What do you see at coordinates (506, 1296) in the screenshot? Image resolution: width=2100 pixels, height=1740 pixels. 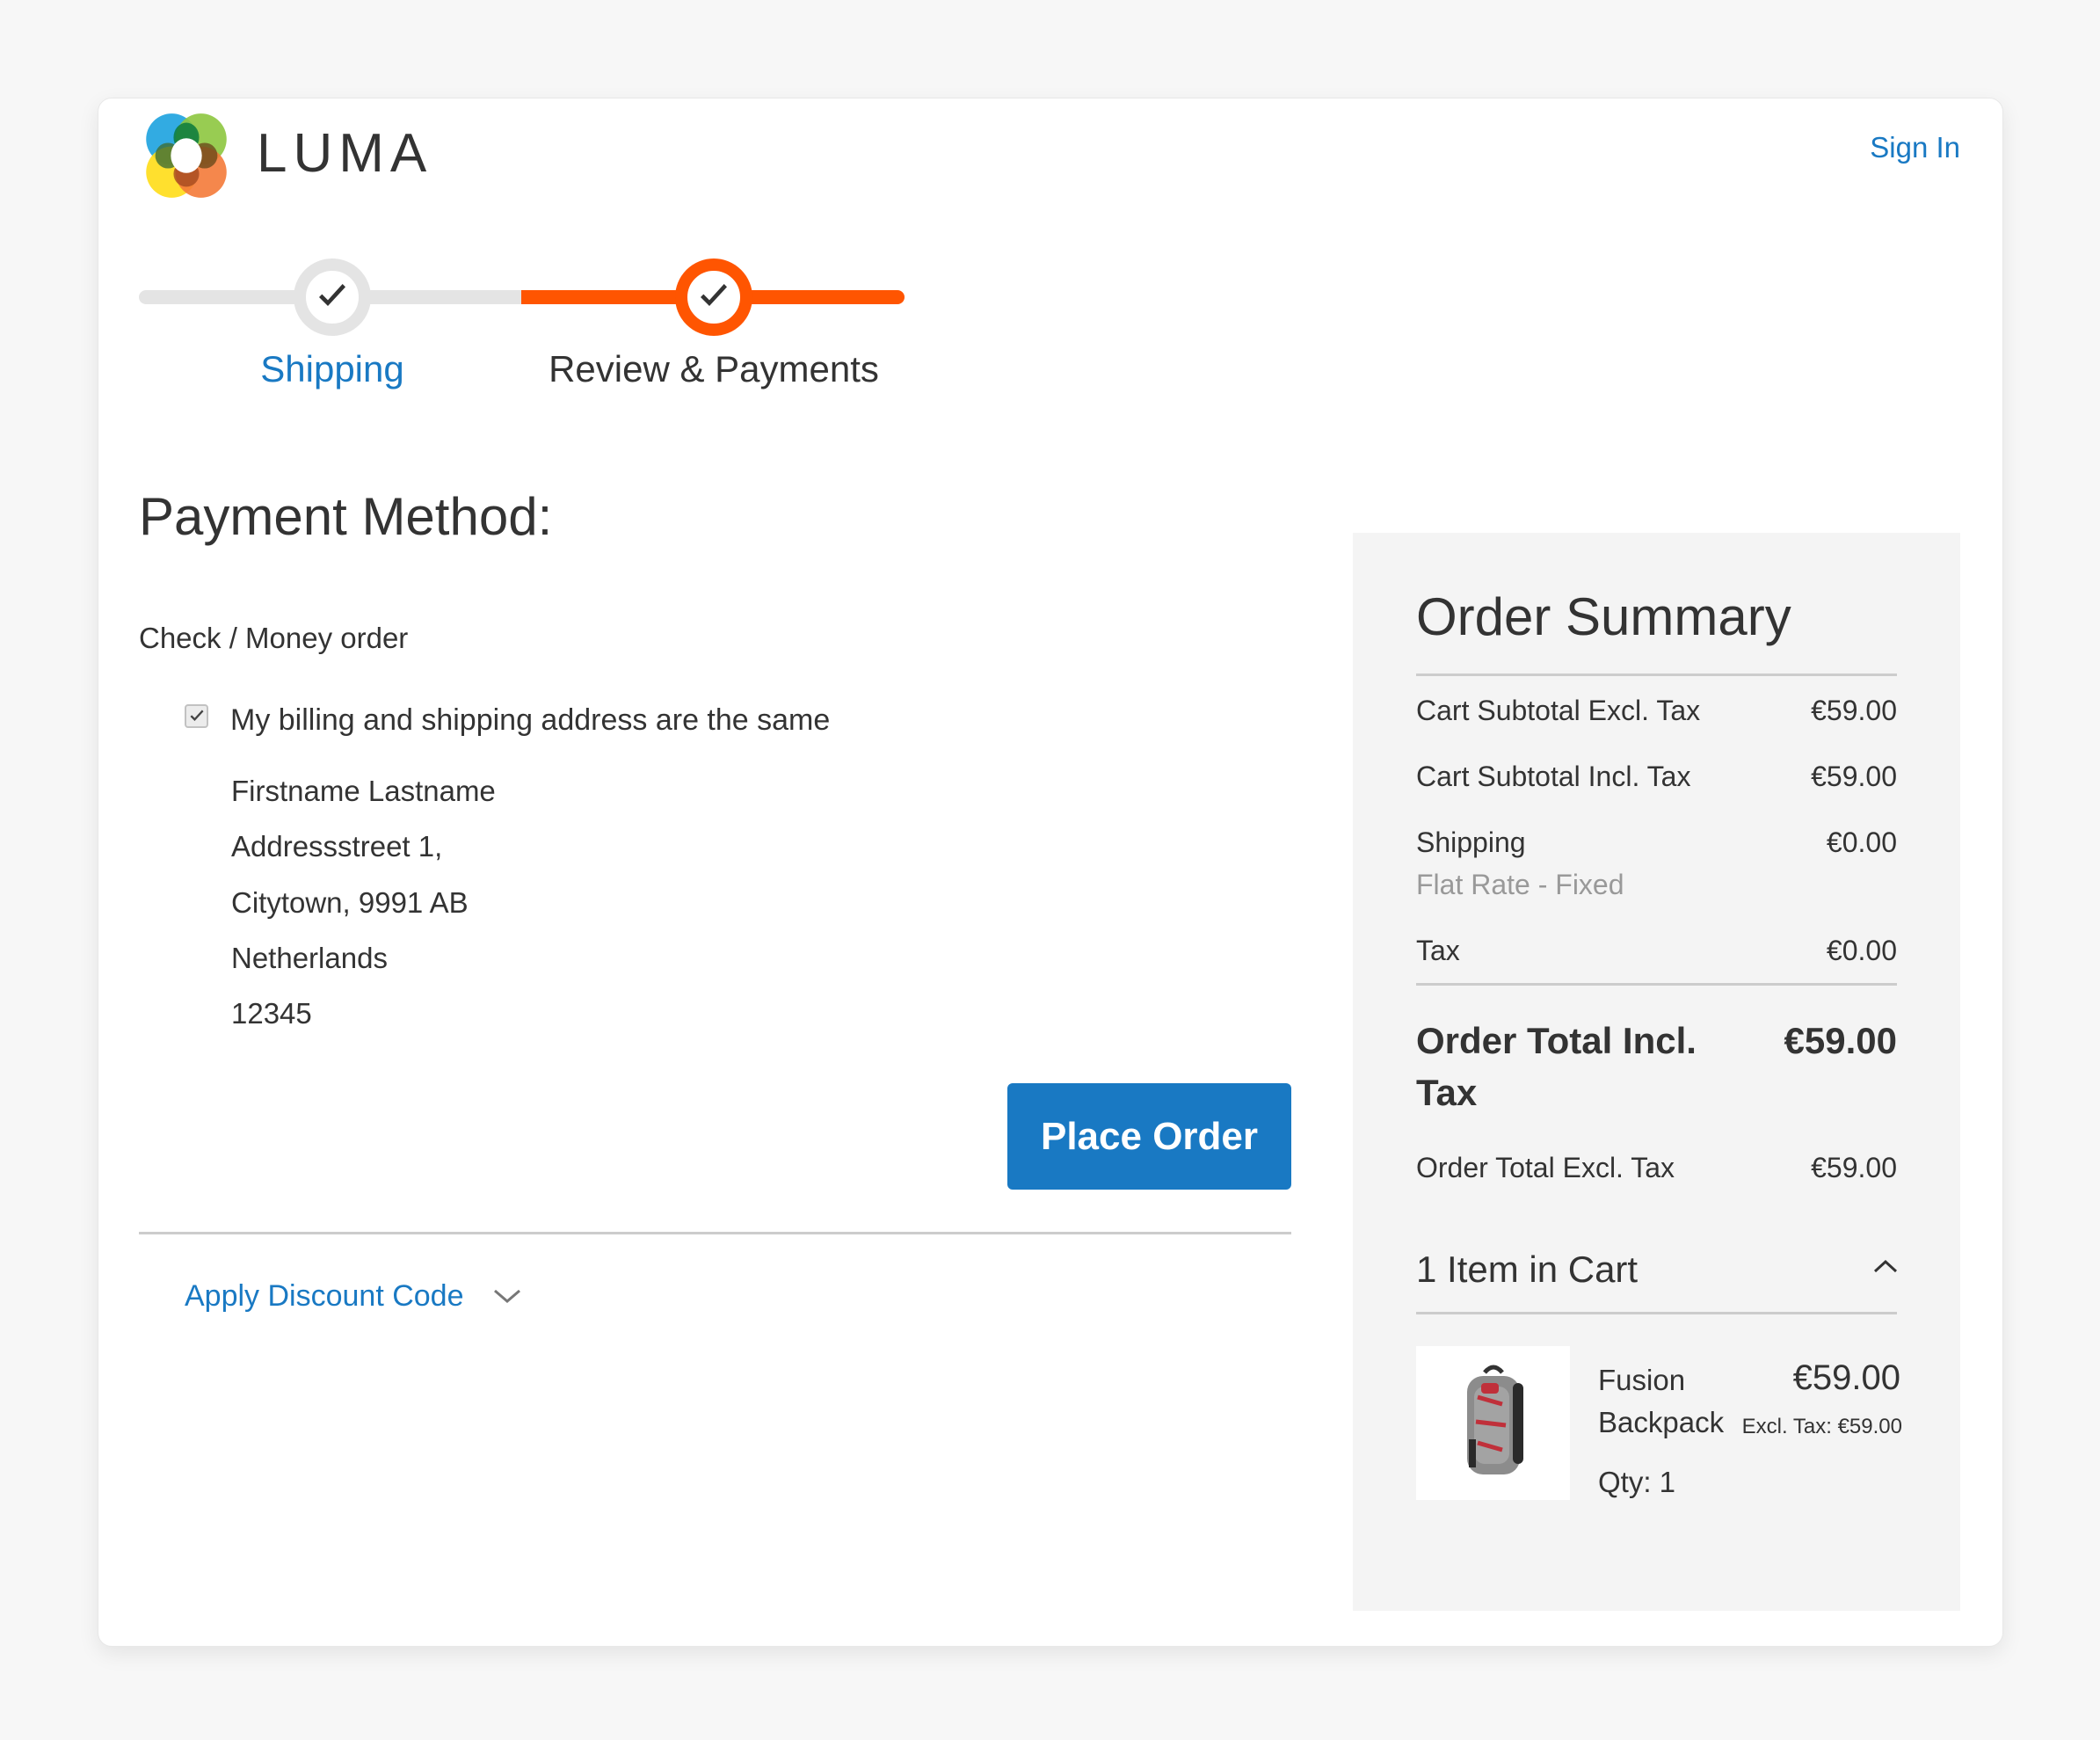 I see `chevron-down-icon` at bounding box center [506, 1296].